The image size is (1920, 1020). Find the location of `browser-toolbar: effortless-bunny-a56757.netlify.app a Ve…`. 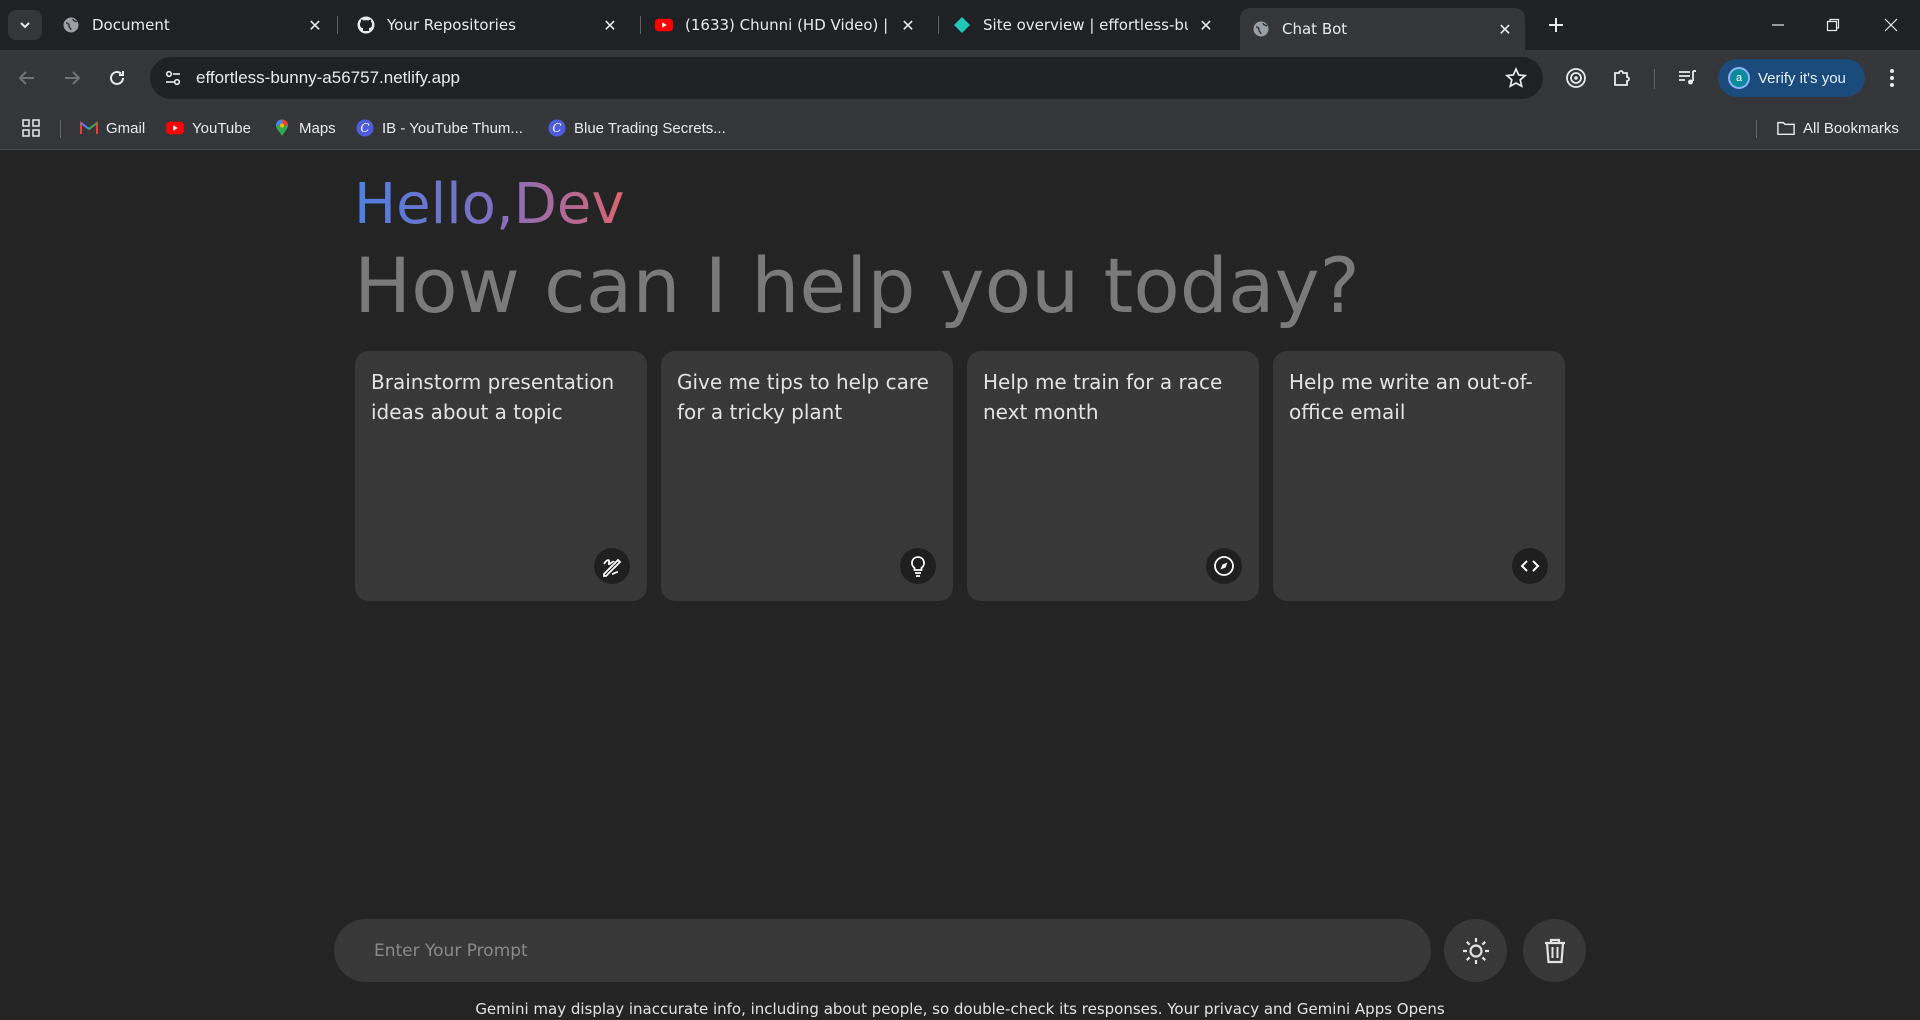

browser-toolbar: effortless-bunny-a56757.netlify.app a Ve… is located at coordinates (960, 78).